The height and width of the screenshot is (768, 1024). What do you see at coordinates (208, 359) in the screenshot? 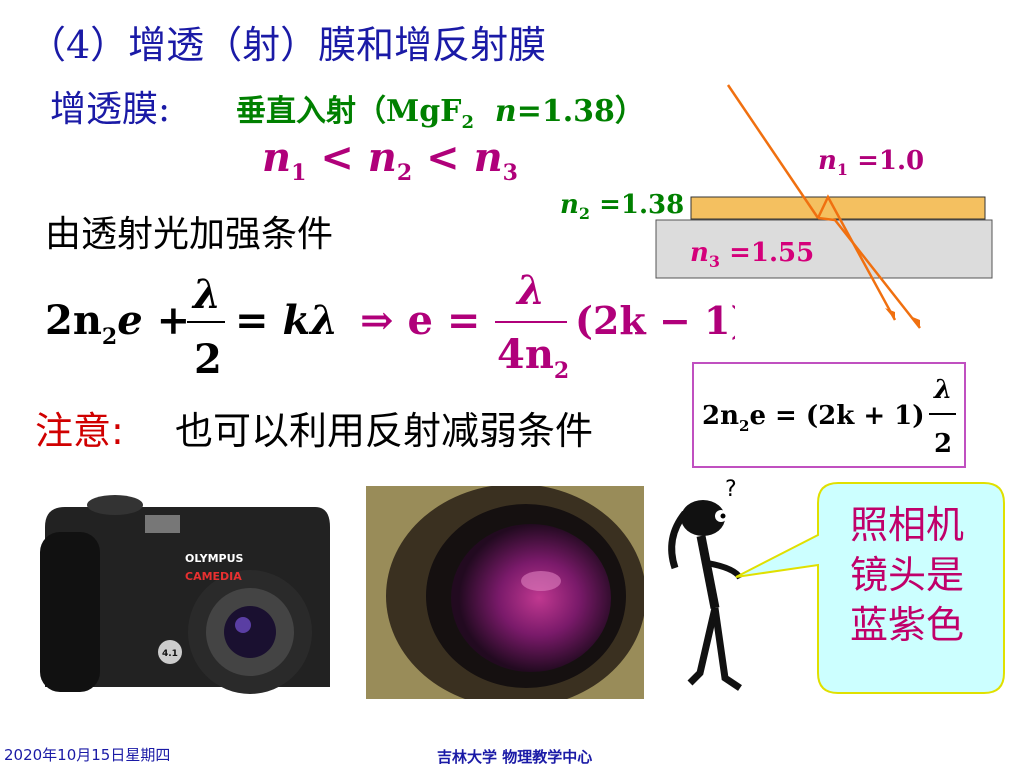
I see `formula-two: 2` at bounding box center [208, 359].